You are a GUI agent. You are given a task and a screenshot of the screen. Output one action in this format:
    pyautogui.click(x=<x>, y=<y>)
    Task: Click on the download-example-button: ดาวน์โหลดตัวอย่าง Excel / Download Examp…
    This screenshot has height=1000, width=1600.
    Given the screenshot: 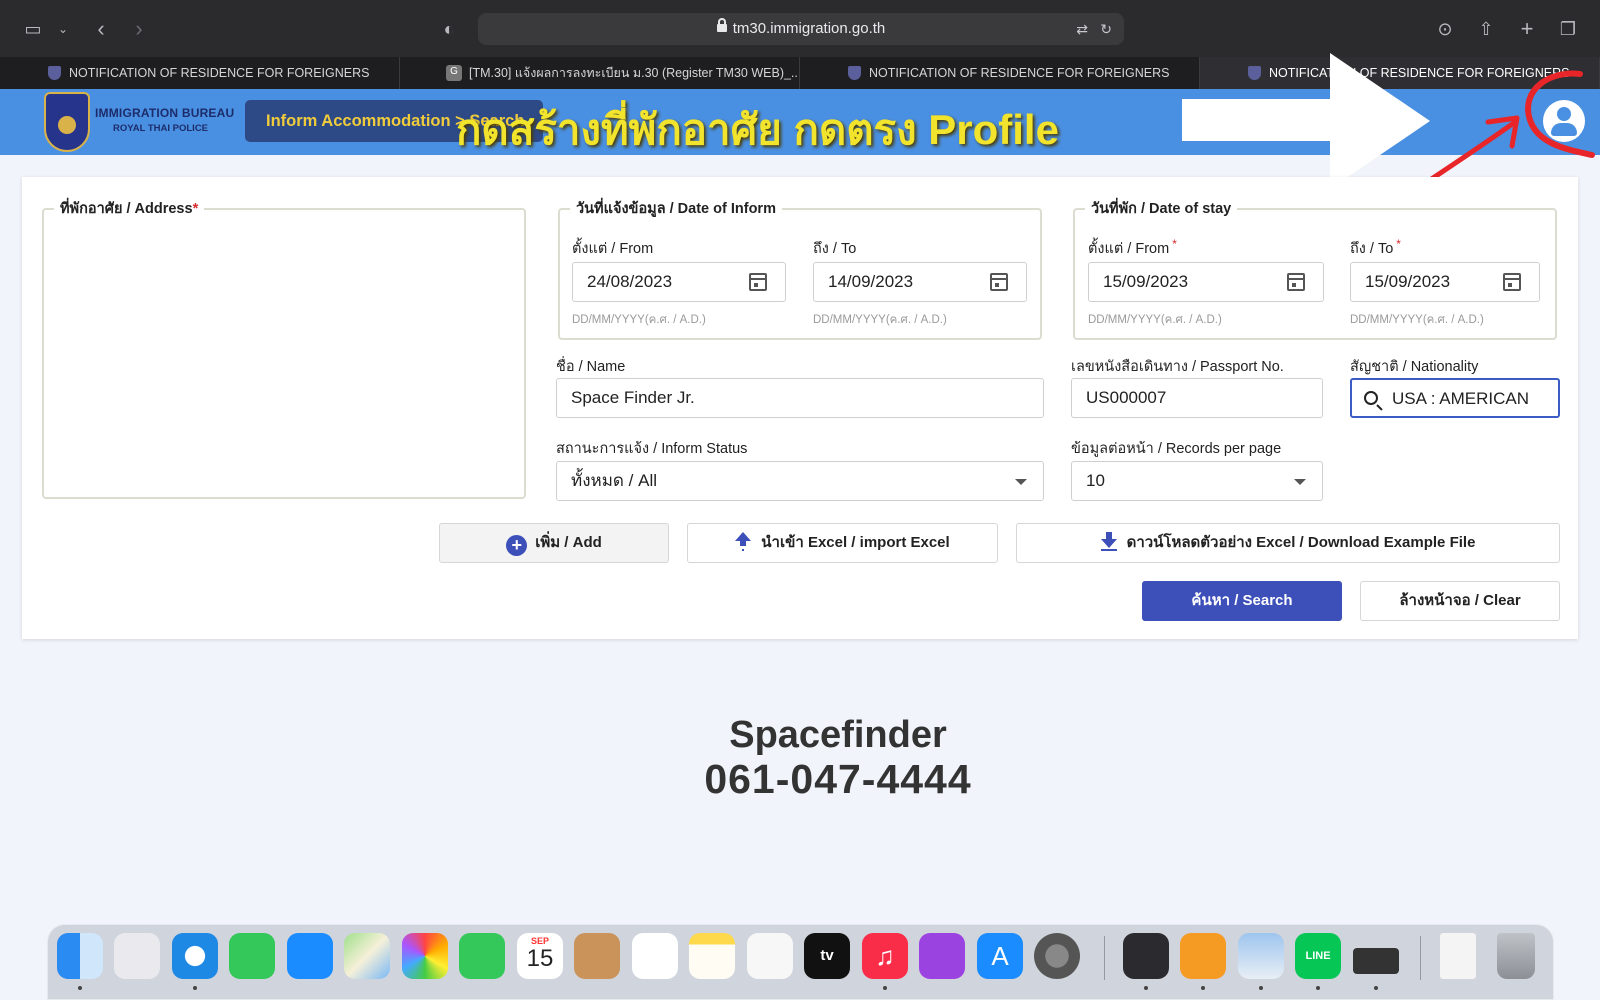 What is the action you would take?
    pyautogui.click(x=1288, y=543)
    